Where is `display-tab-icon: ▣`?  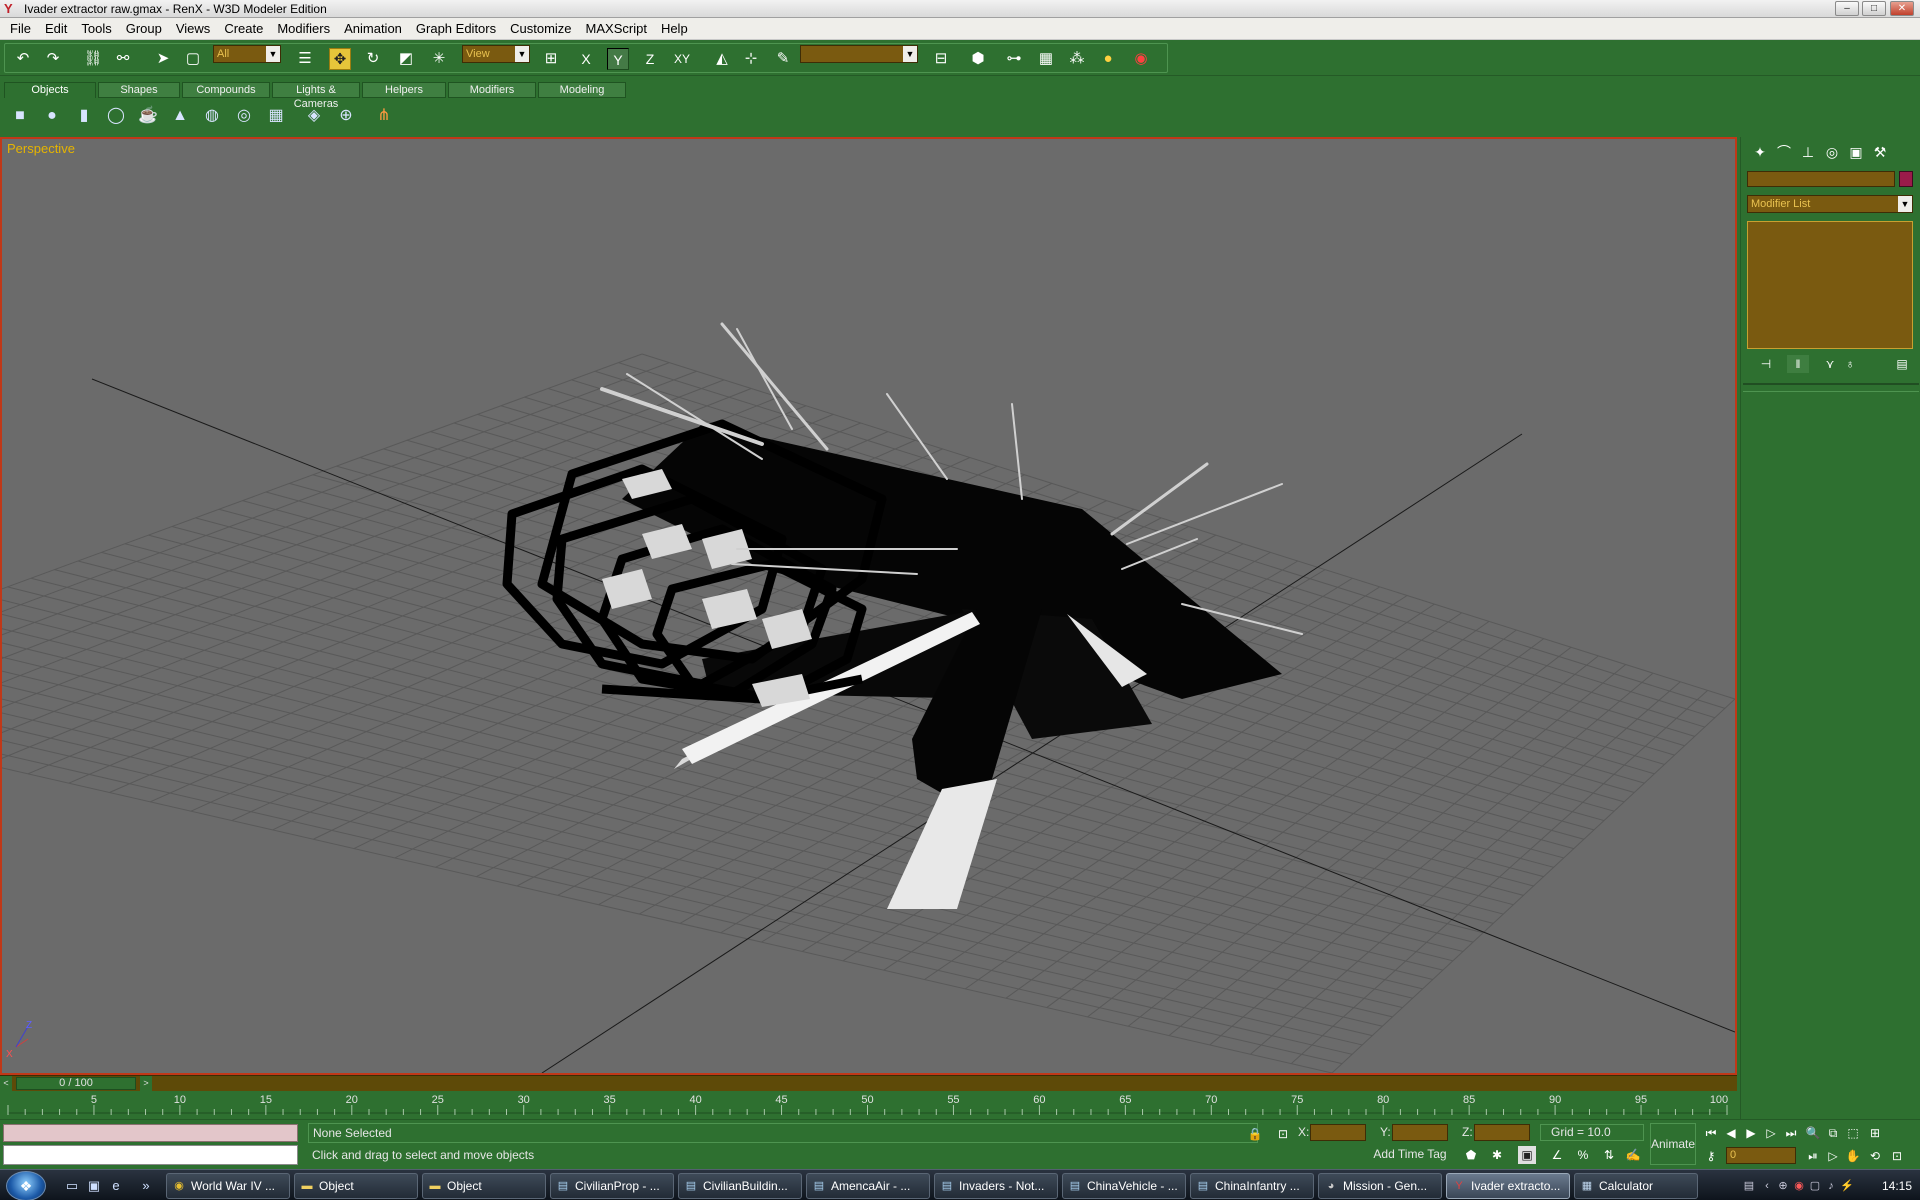 display-tab-icon: ▣ is located at coordinates (1856, 152).